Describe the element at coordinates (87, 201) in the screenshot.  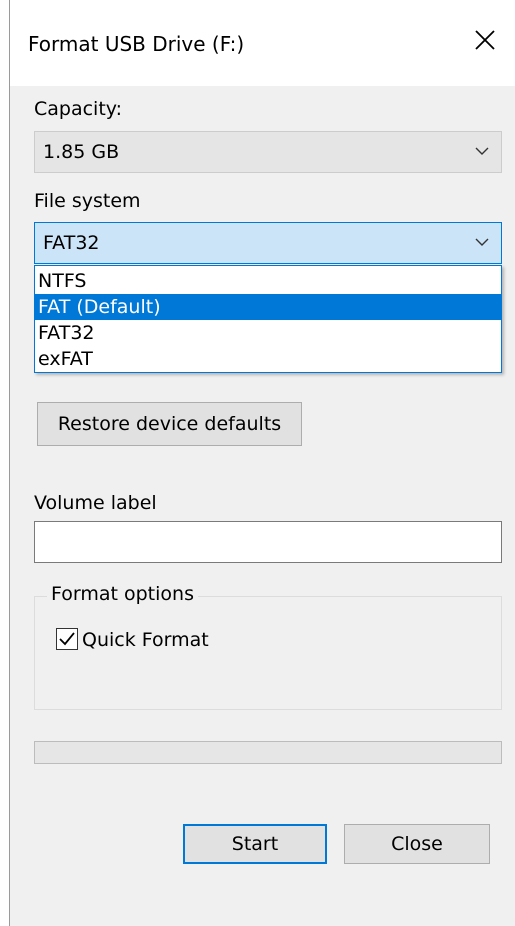
I see `file-system-label: File system` at that location.